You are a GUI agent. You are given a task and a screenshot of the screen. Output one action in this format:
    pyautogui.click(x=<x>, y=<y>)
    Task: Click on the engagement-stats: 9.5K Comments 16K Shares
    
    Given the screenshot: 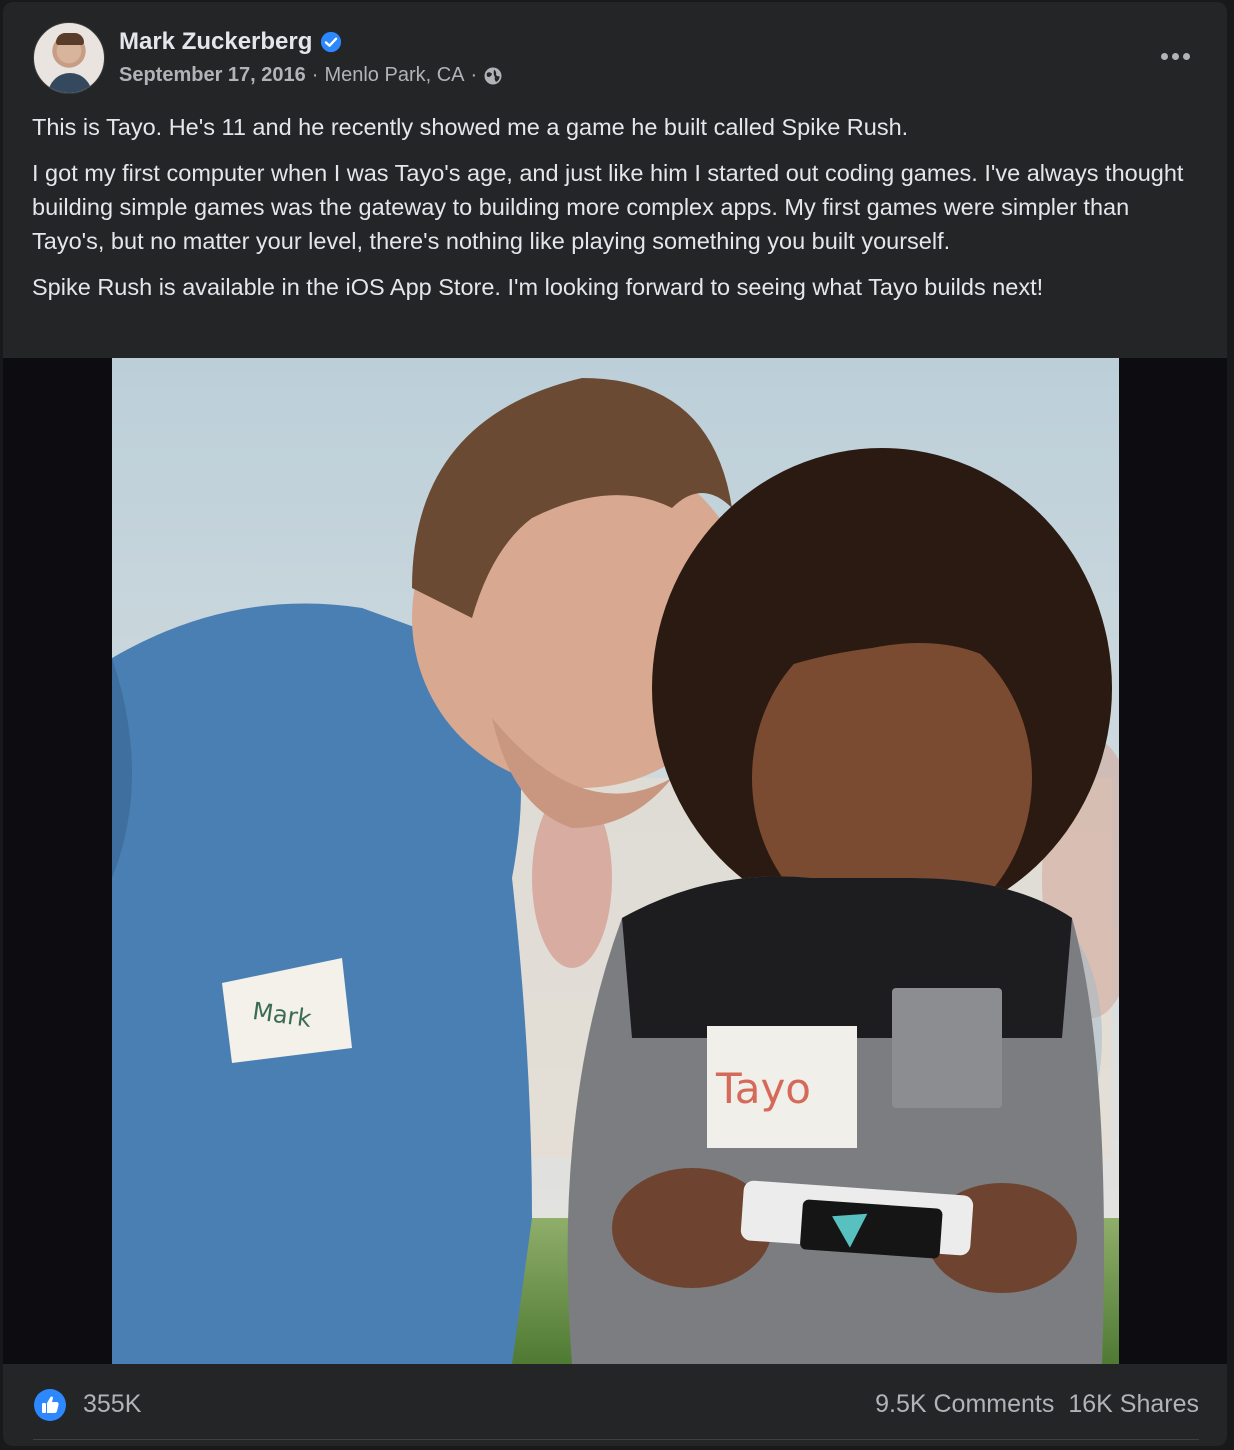 What is the action you would take?
    pyautogui.click(x=1037, y=1404)
    